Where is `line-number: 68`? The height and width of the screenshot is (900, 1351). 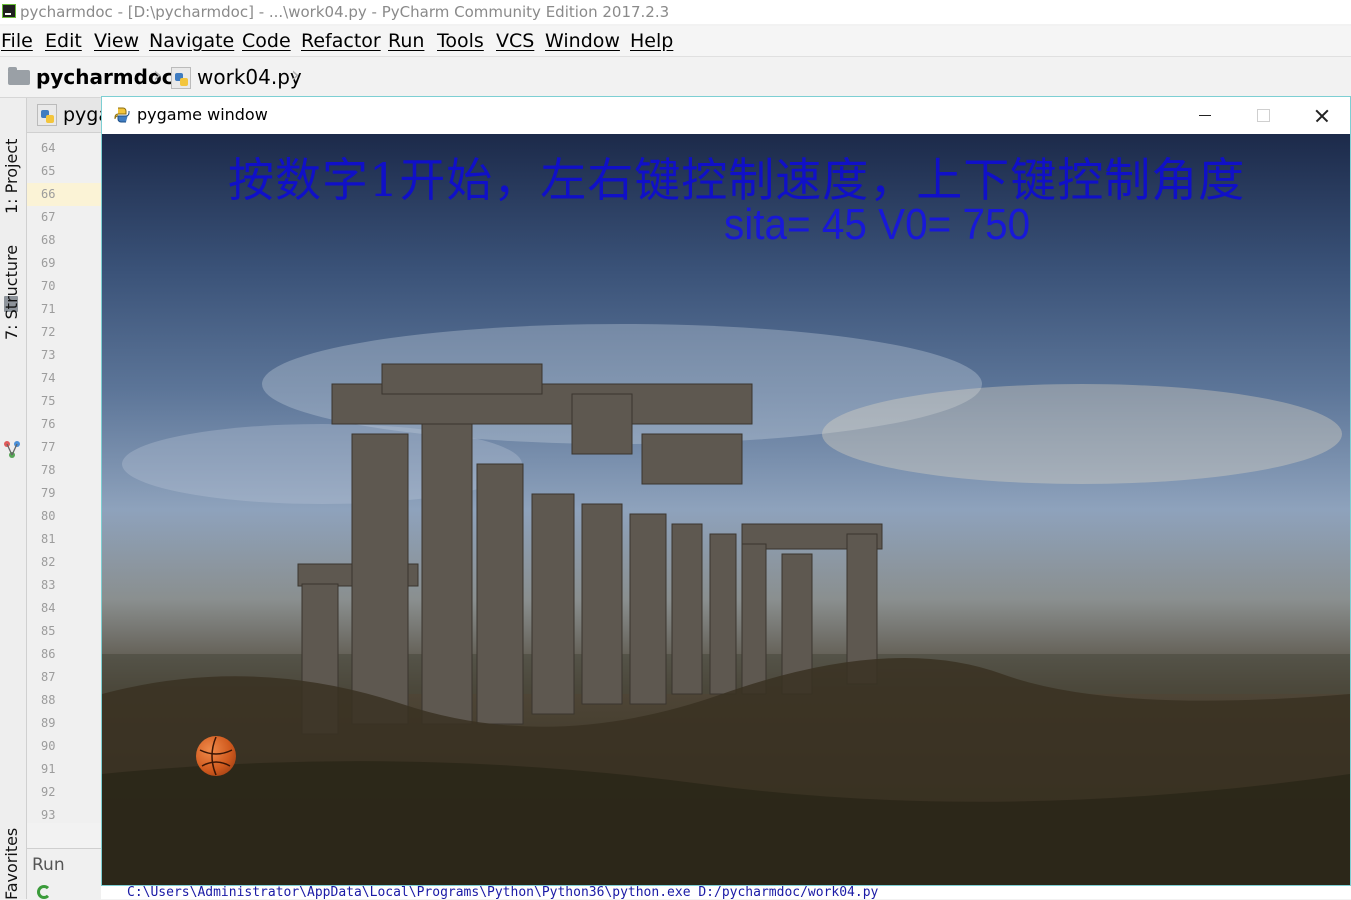
line-number: 68 is located at coordinates (48, 240).